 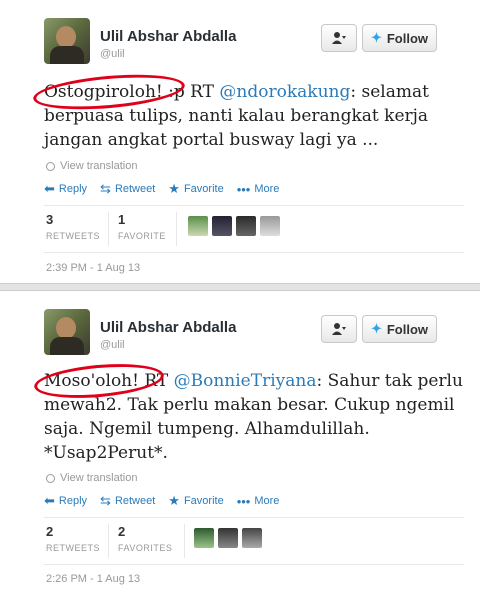 What do you see at coordinates (73, 226) in the screenshot?
I see `retweets-count: 3 RETWEETS` at bounding box center [73, 226].